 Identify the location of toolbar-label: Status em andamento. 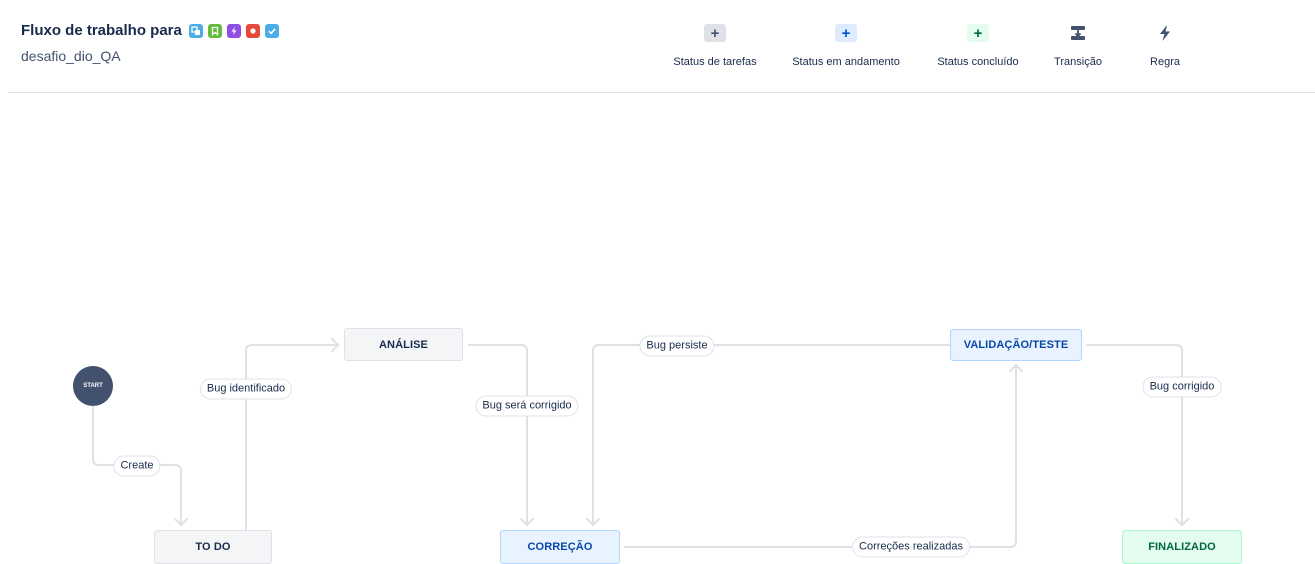
(846, 62).